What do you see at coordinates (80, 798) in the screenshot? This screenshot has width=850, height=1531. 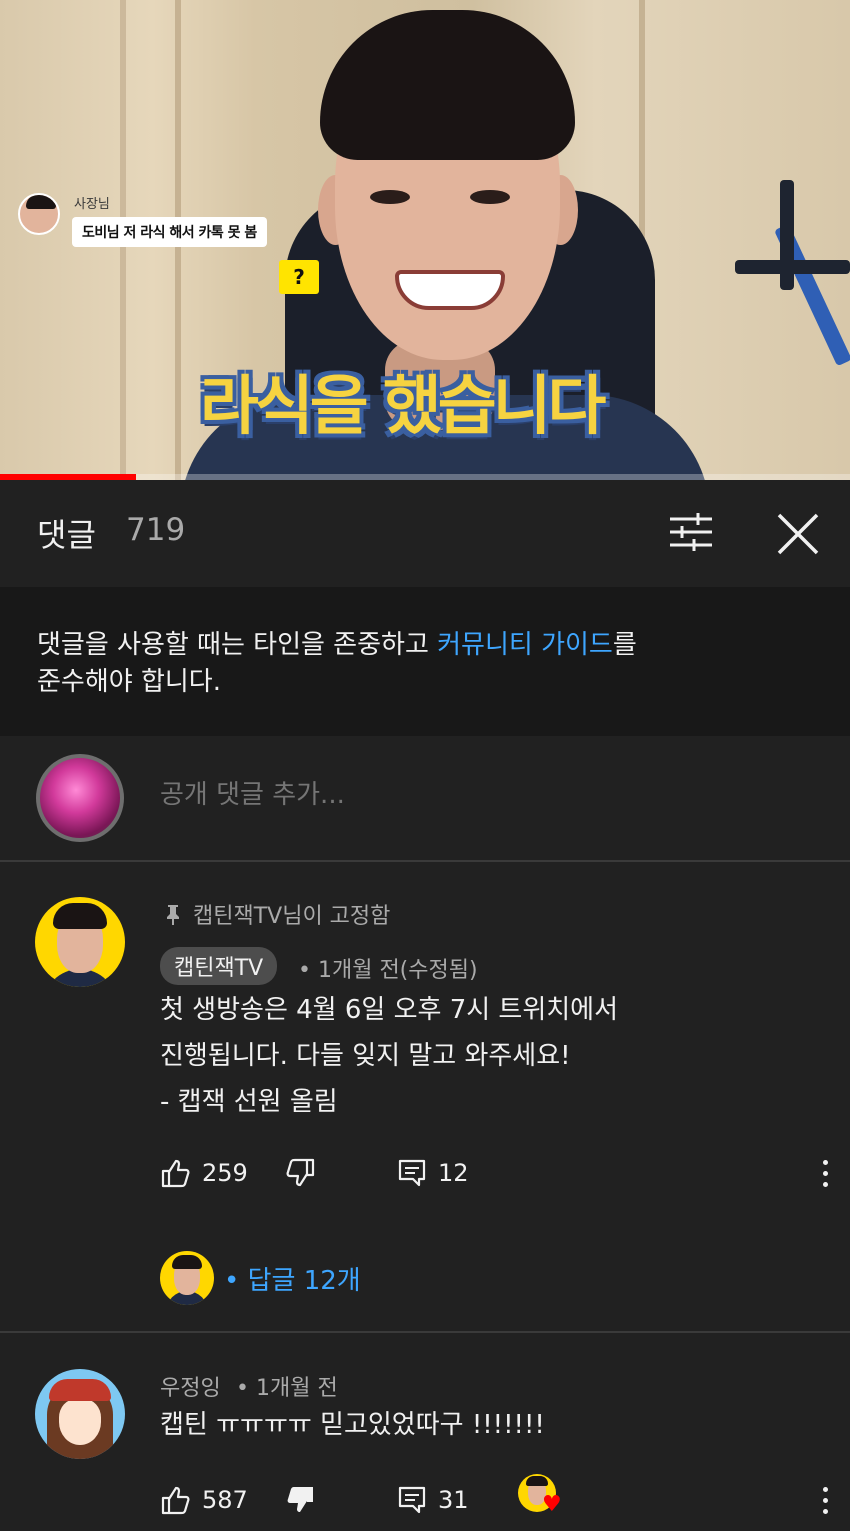 I see `my-avatar` at bounding box center [80, 798].